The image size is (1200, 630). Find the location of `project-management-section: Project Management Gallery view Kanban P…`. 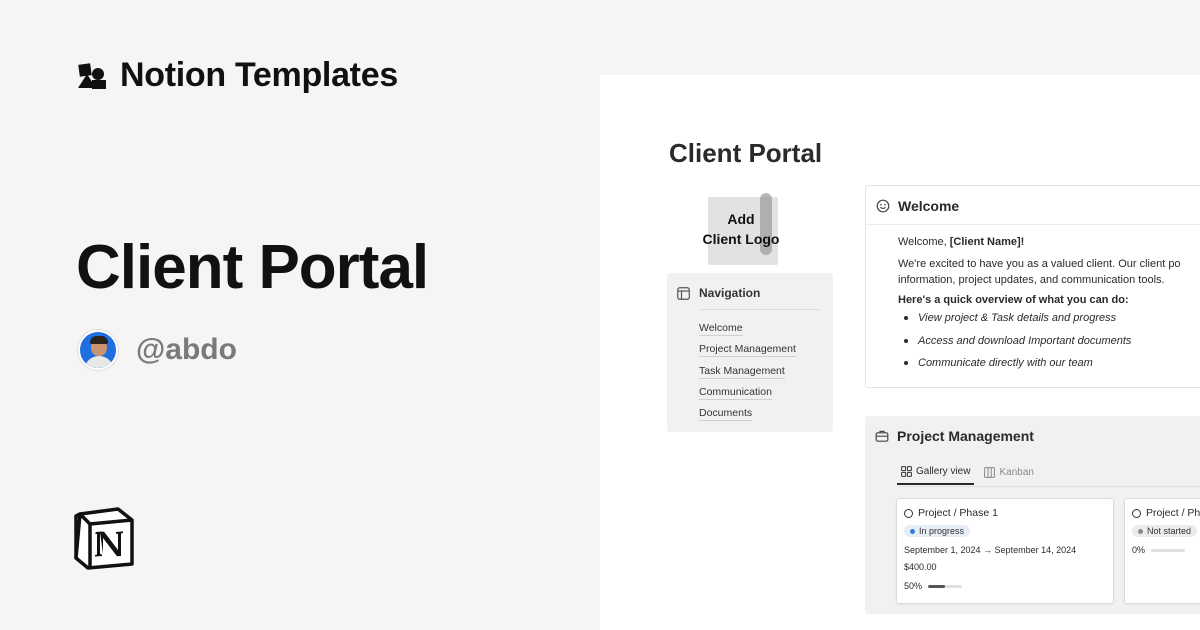

project-management-section: Project Management Gallery view Kanban P… is located at coordinates (1032, 515).